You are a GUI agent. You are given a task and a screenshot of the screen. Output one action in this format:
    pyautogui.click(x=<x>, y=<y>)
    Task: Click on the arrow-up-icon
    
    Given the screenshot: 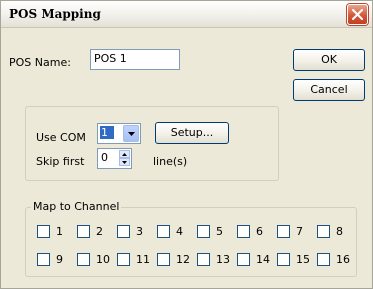 What is the action you would take?
    pyautogui.click(x=124, y=154)
    